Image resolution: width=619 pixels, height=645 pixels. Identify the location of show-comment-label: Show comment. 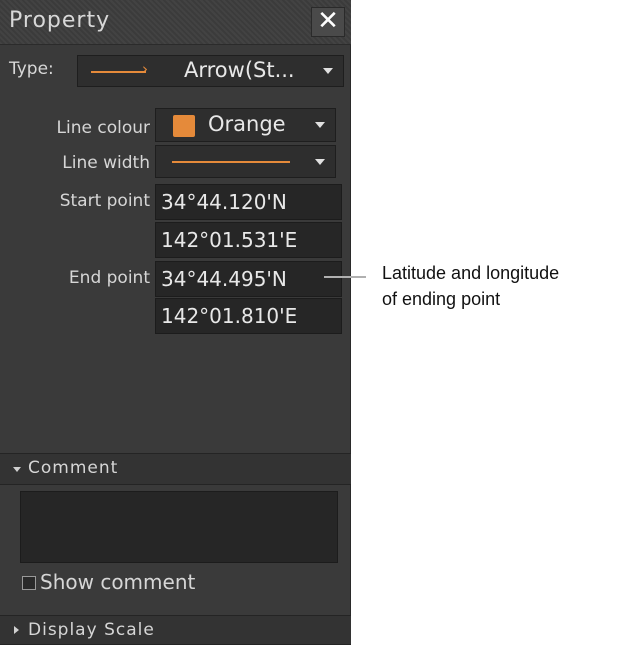
(118, 582).